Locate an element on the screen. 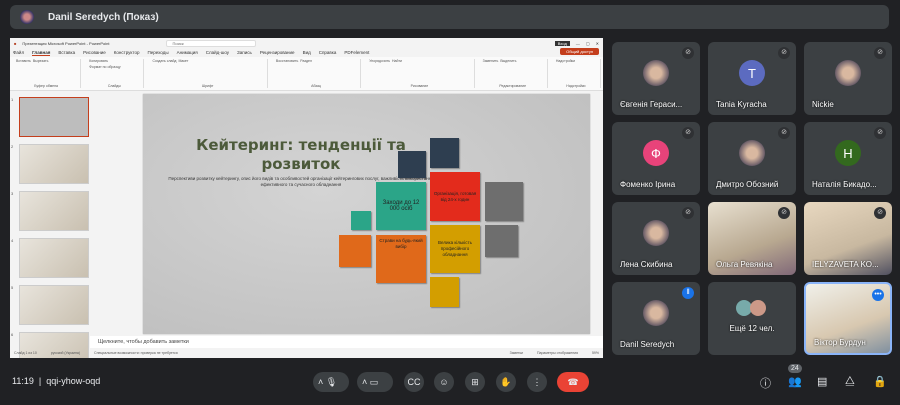 This screenshot has width=900, height=405. ribbon-group: Копировать Формат по образцу Слайды is located at coordinates (115, 73).